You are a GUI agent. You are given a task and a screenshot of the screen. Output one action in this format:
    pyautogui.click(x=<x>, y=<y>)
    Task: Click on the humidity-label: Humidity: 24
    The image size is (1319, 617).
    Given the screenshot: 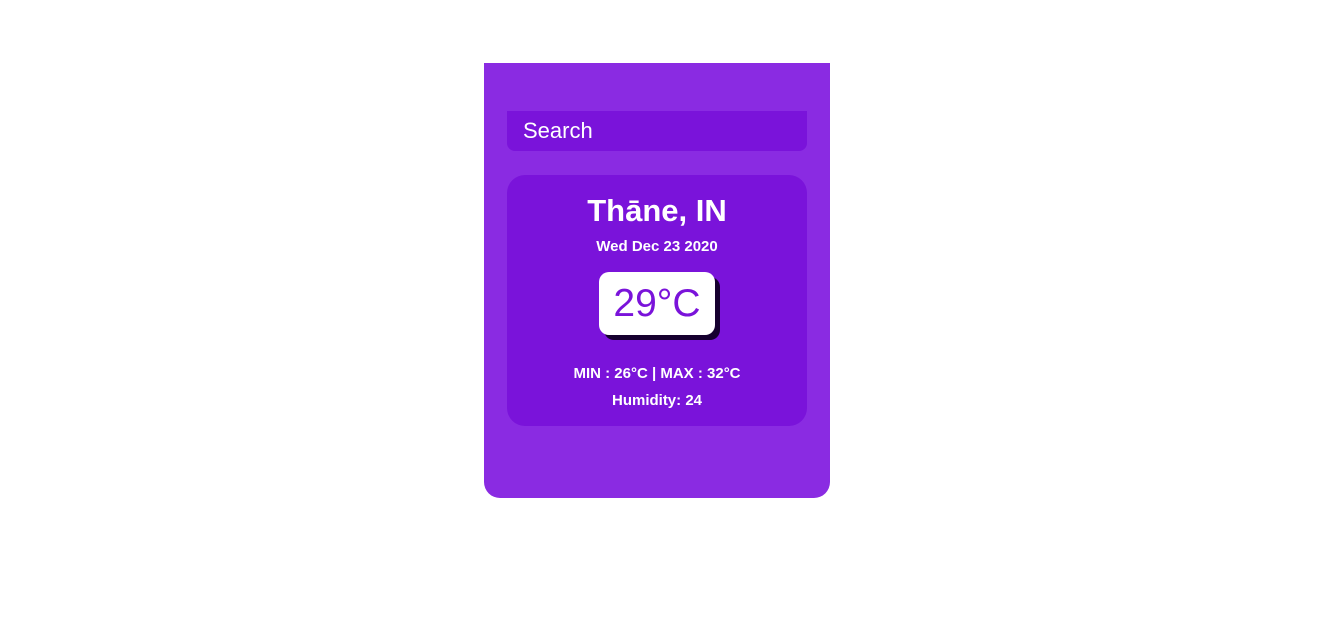 What is the action you would take?
    pyautogui.click(x=656, y=400)
    